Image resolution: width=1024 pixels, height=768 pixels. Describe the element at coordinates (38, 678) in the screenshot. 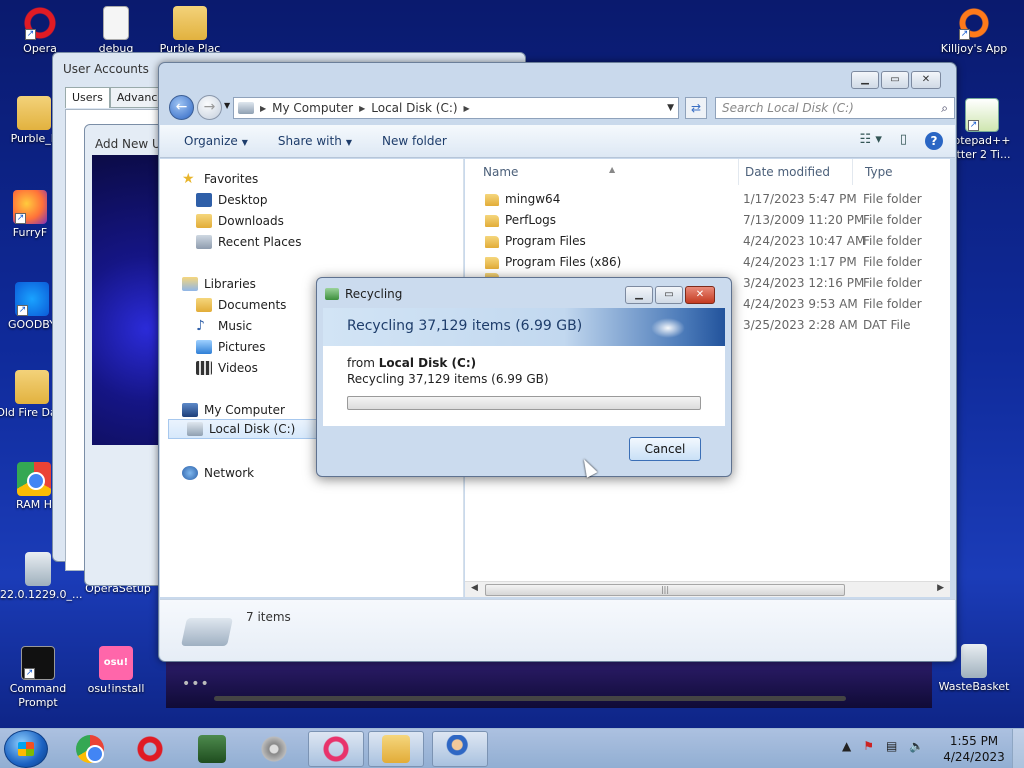

I see `desktop-icon-command-prompt: ↗ Command Prompt` at that location.